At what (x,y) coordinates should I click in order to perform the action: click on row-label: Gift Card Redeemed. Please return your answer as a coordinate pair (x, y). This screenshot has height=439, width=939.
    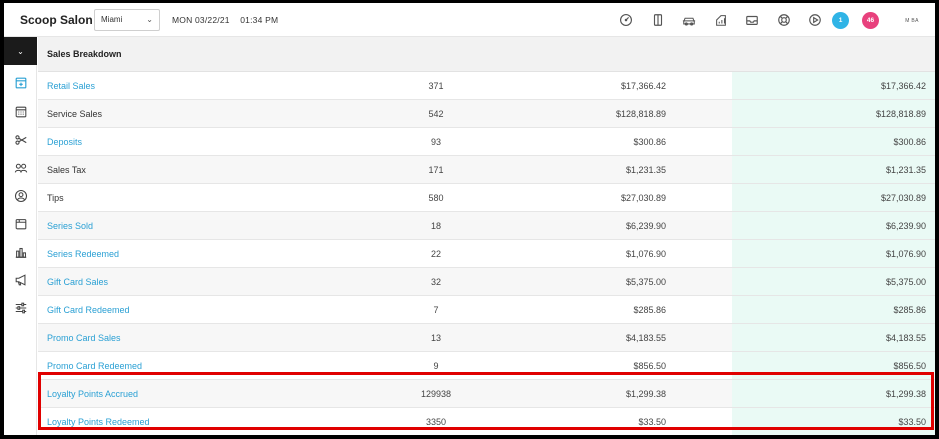
    Looking at the image, I should click on (88, 310).